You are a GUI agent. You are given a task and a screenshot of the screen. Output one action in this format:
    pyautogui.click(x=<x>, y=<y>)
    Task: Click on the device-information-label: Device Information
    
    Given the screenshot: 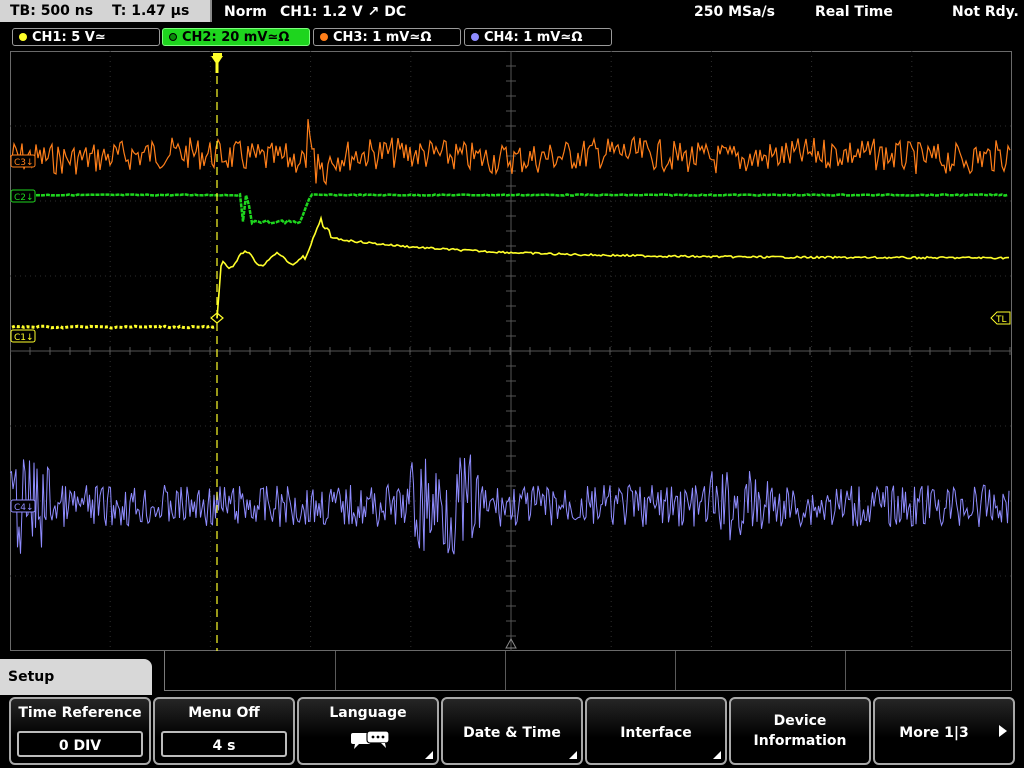 What is the action you would take?
    pyautogui.click(x=800, y=731)
    